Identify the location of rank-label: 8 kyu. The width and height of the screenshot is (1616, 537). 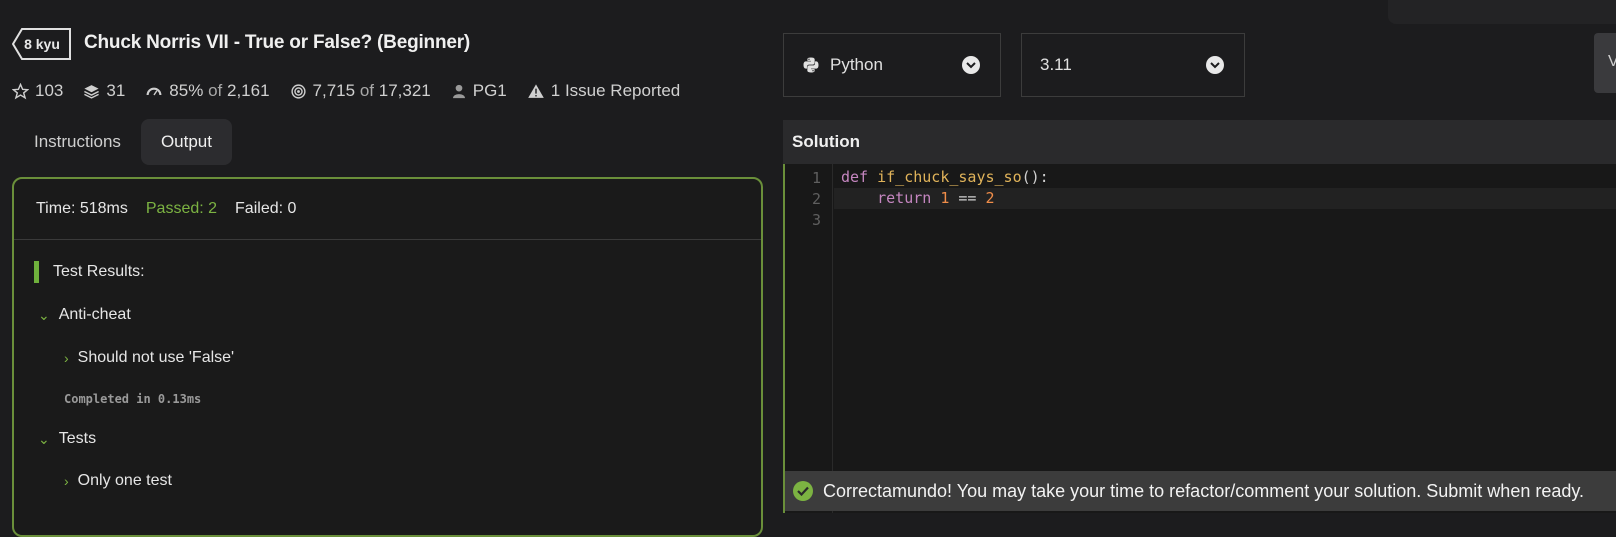
(42, 44).